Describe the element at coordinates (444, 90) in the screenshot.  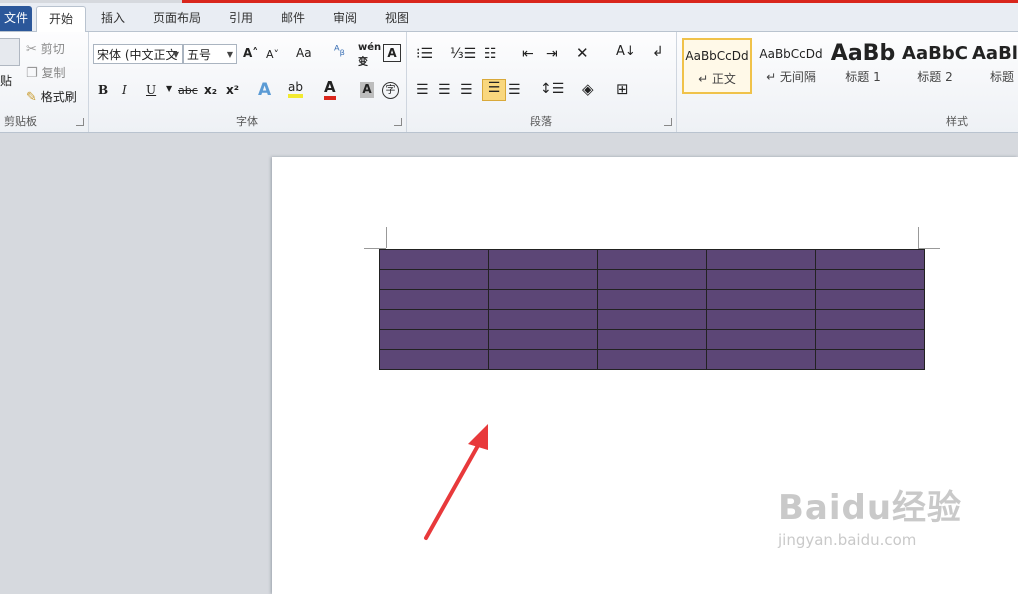
I see `align-center-icon: ☰` at that location.